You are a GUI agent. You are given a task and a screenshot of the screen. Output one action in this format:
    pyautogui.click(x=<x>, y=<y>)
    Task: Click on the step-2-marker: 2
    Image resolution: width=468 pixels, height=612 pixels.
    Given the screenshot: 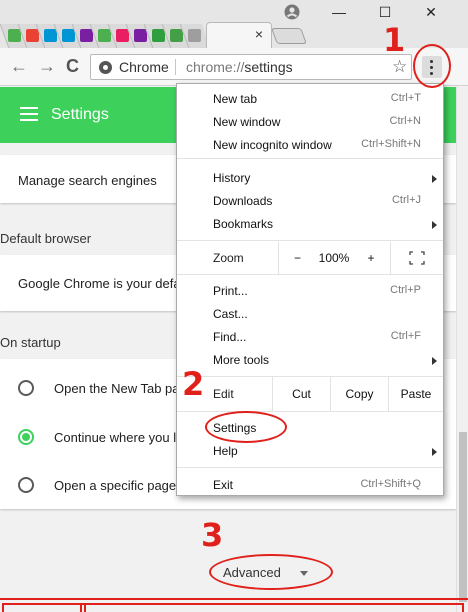 What is the action you would take?
    pyautogui.click(x=193, y=384)
    